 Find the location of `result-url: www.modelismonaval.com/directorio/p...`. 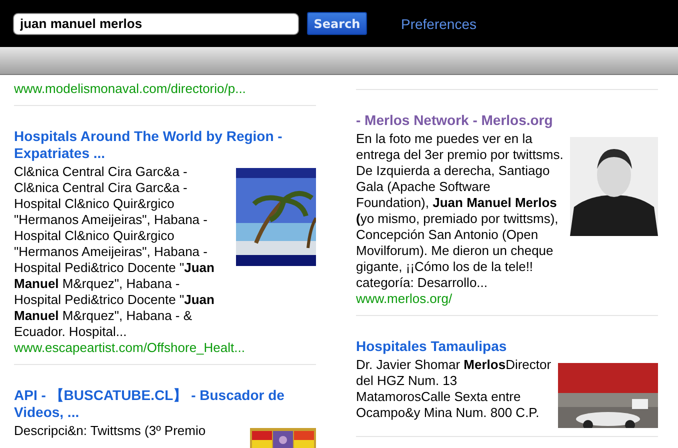

result-url: www.modelismonaval.com/directorio/p... is located at coordinates (165, 89).